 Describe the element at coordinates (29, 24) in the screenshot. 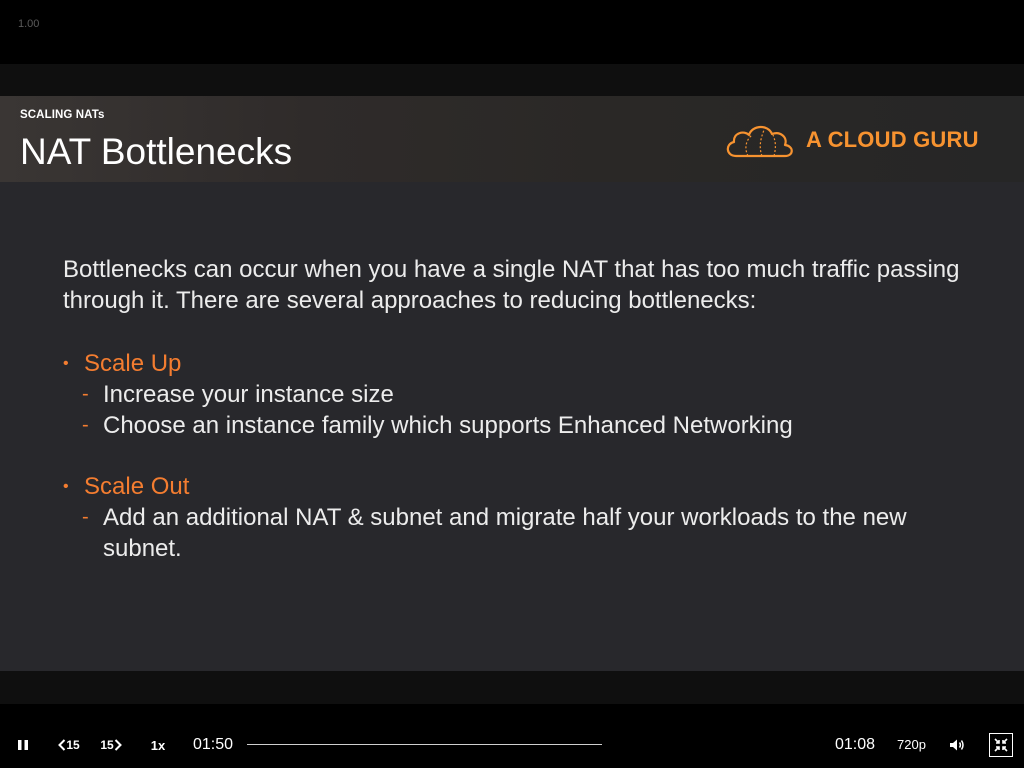

I see `zoom-readout: 1.00` at that location.